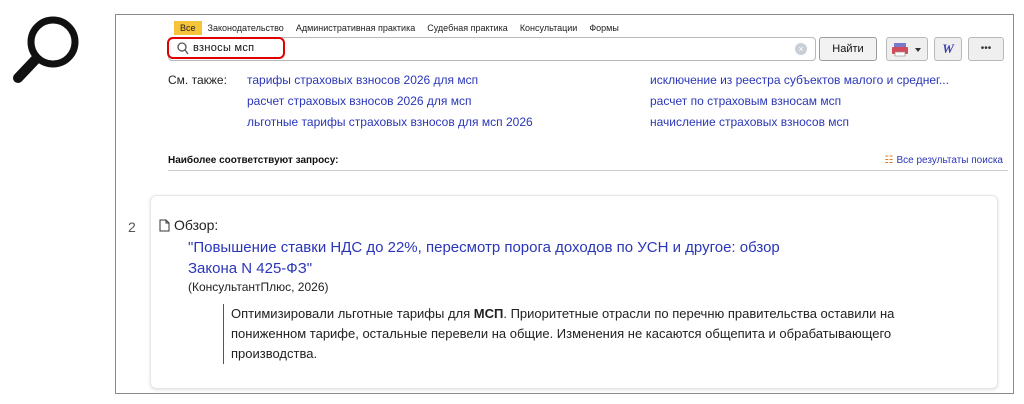 This screenshot has width=1024, height=404. I want to click on best-match-heading: Наиболее соответствуют запросу:, so click(253, 160).